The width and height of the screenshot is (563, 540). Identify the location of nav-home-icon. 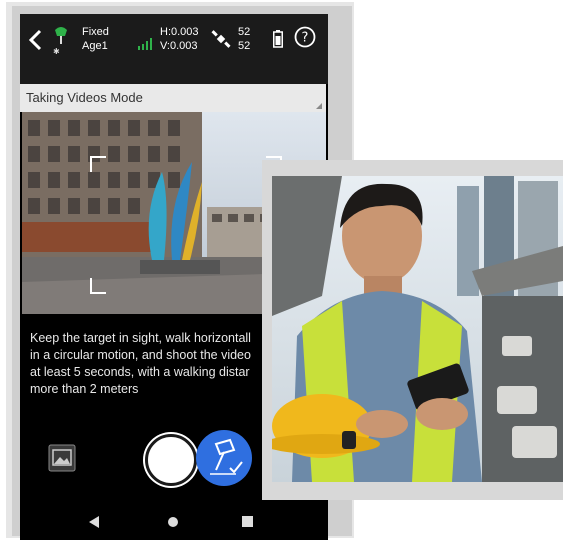
(173, 522).